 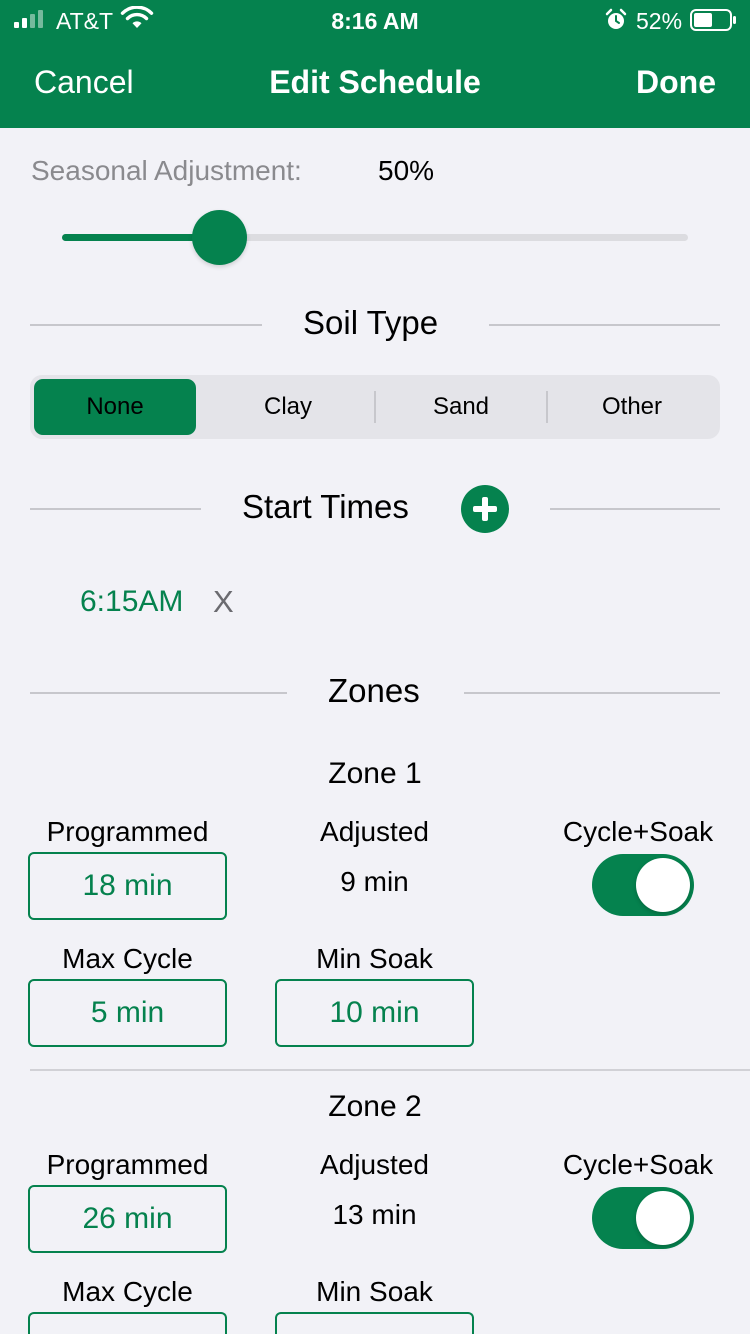 I want to click on zones-section-header: Zones, so click(x=375, y=692).